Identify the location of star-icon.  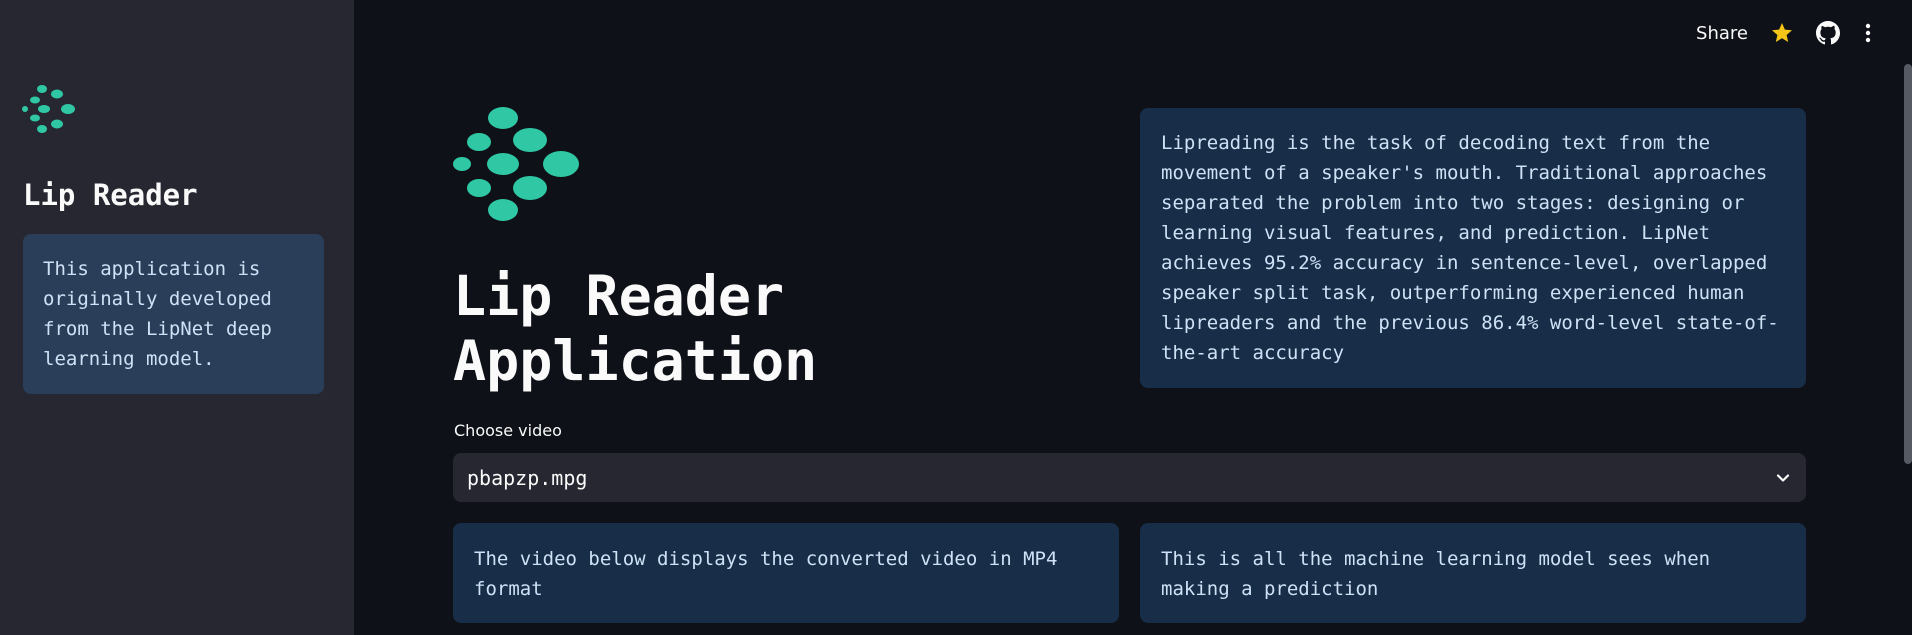
(1782, 33).